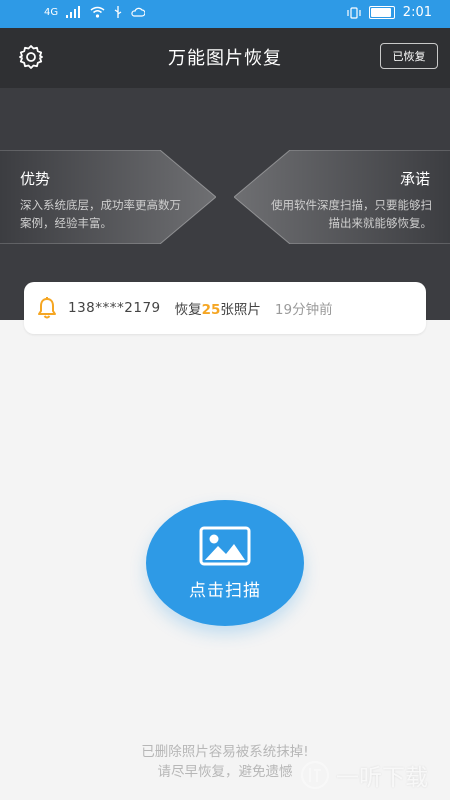 This screenshot has height=800, width=450. I want to click on status-right: 2:01, so click(389, 12).